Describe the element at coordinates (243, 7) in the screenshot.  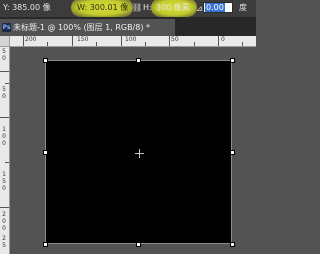
I see `angle-unit: 度` at that location.